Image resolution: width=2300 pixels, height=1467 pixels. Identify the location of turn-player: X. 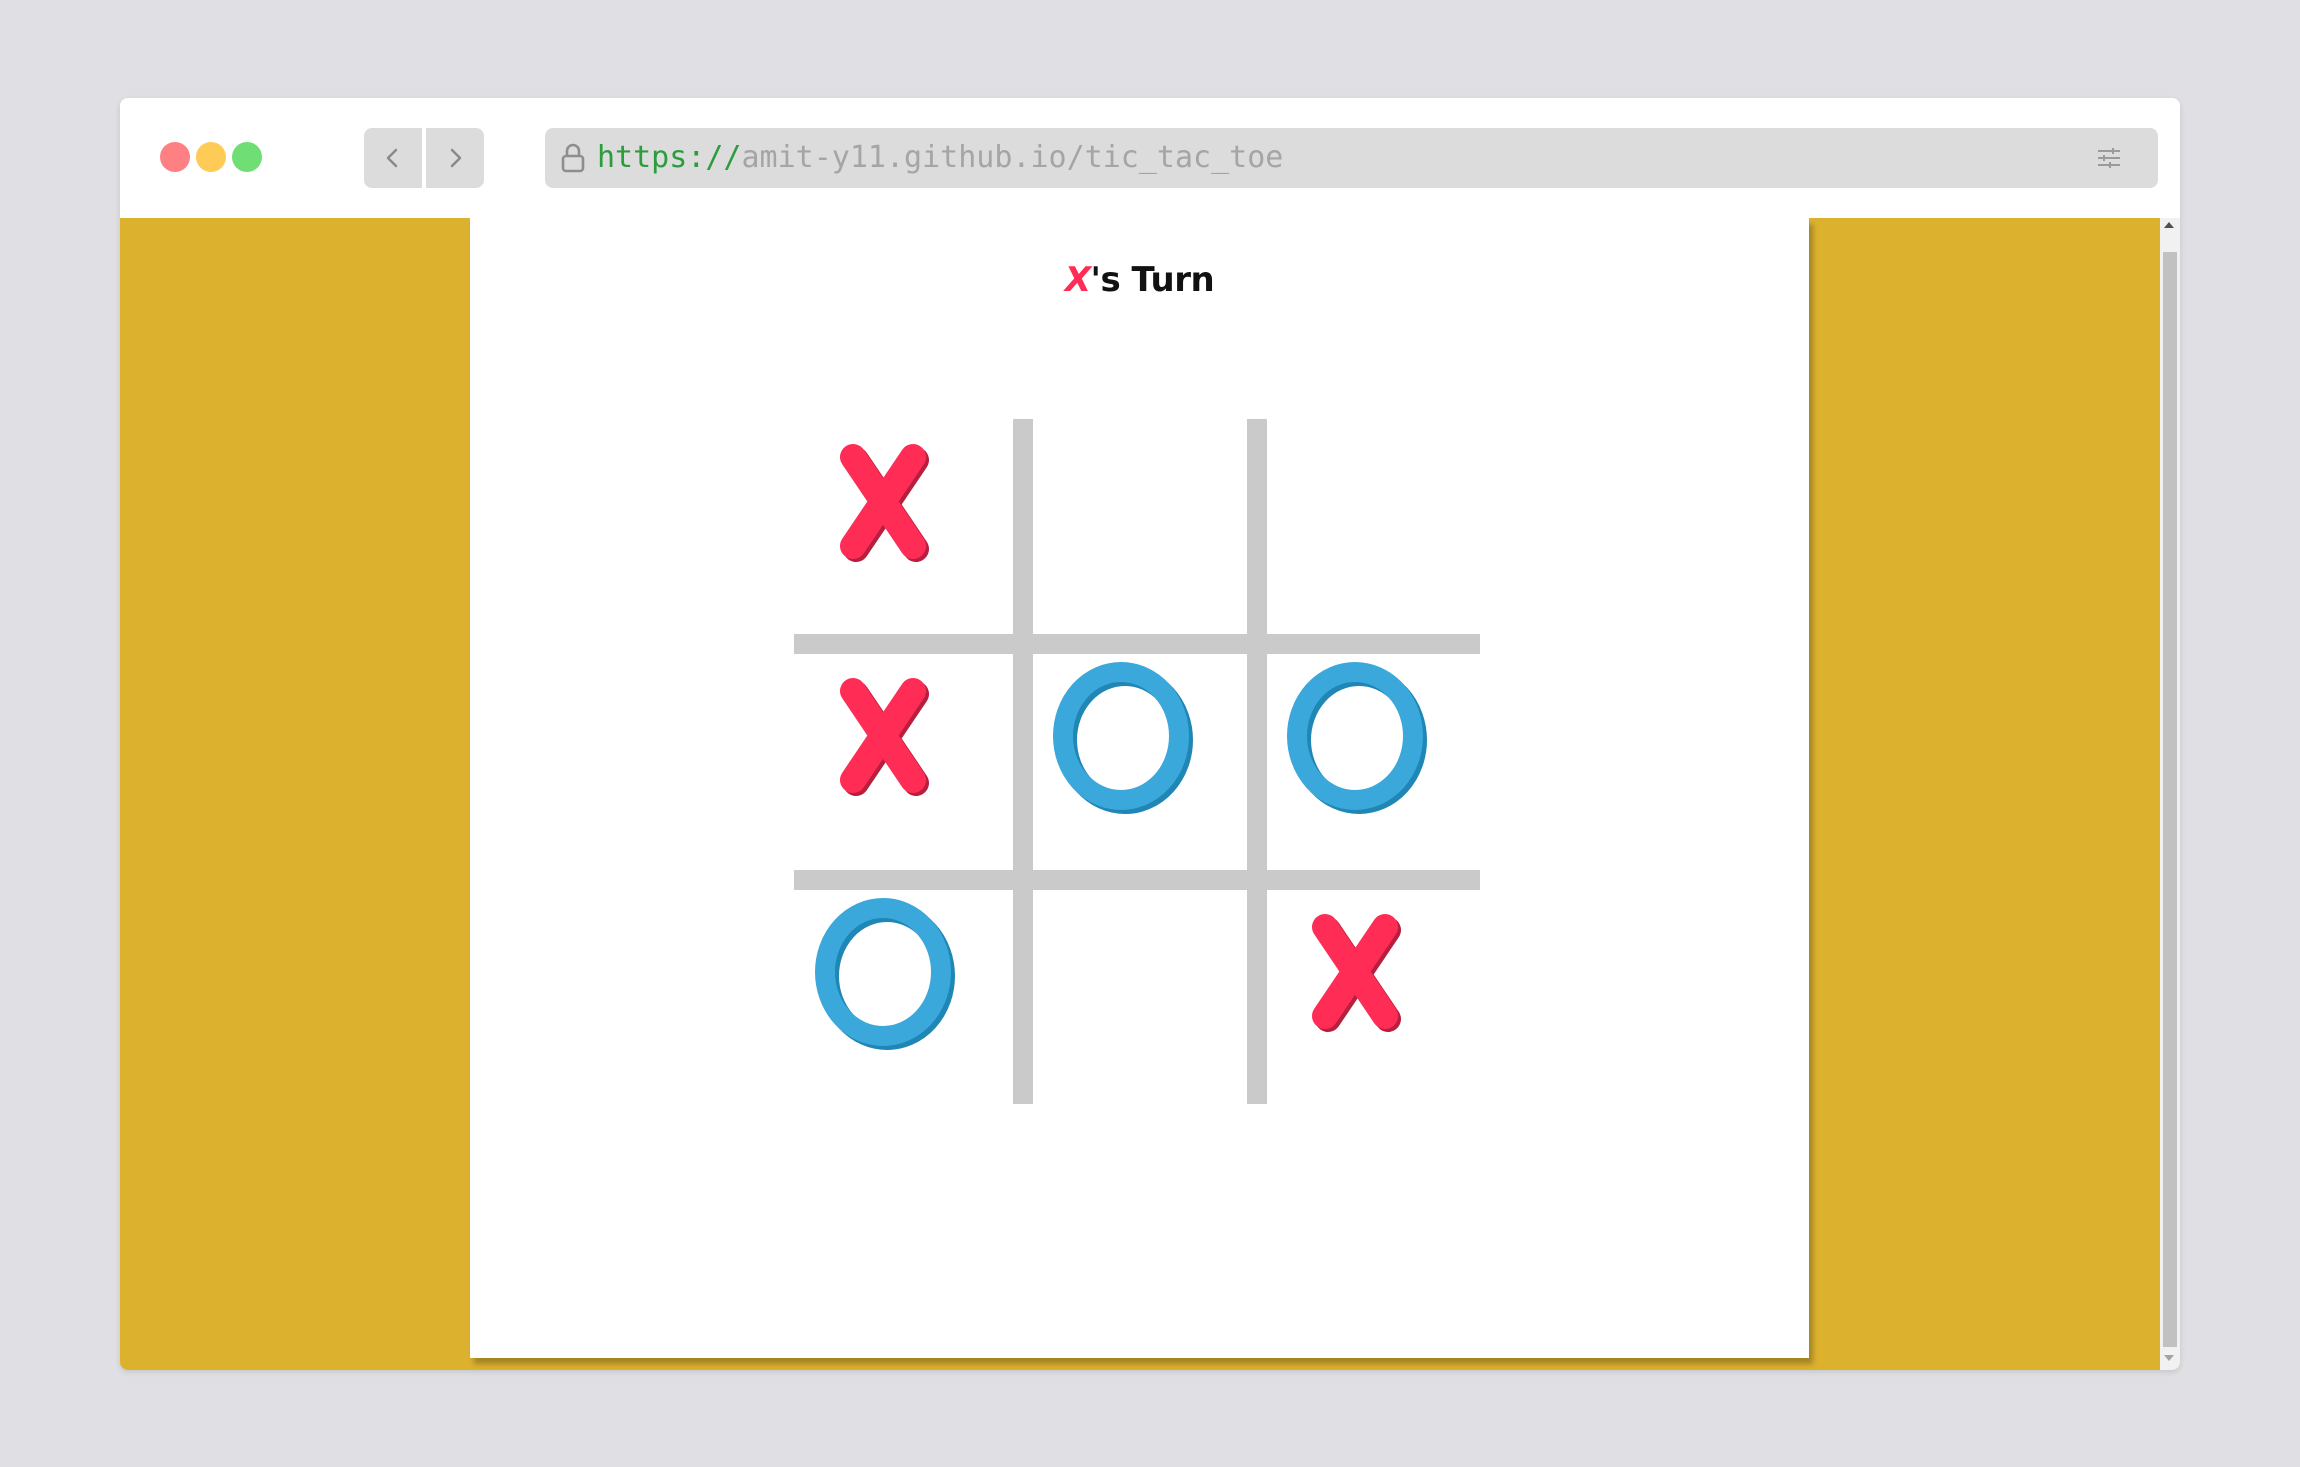
(1077, 280).